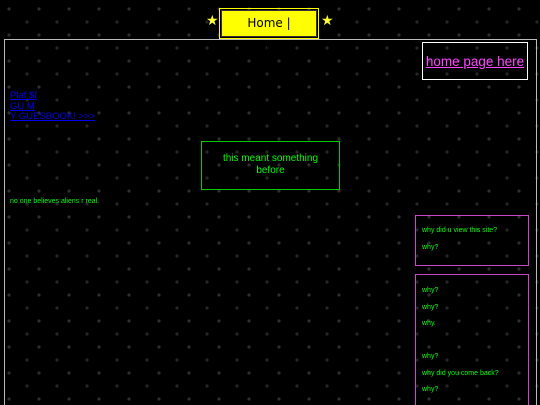  I want to click on home-directory-nav-button: Home | Directory, so click(269, 31).